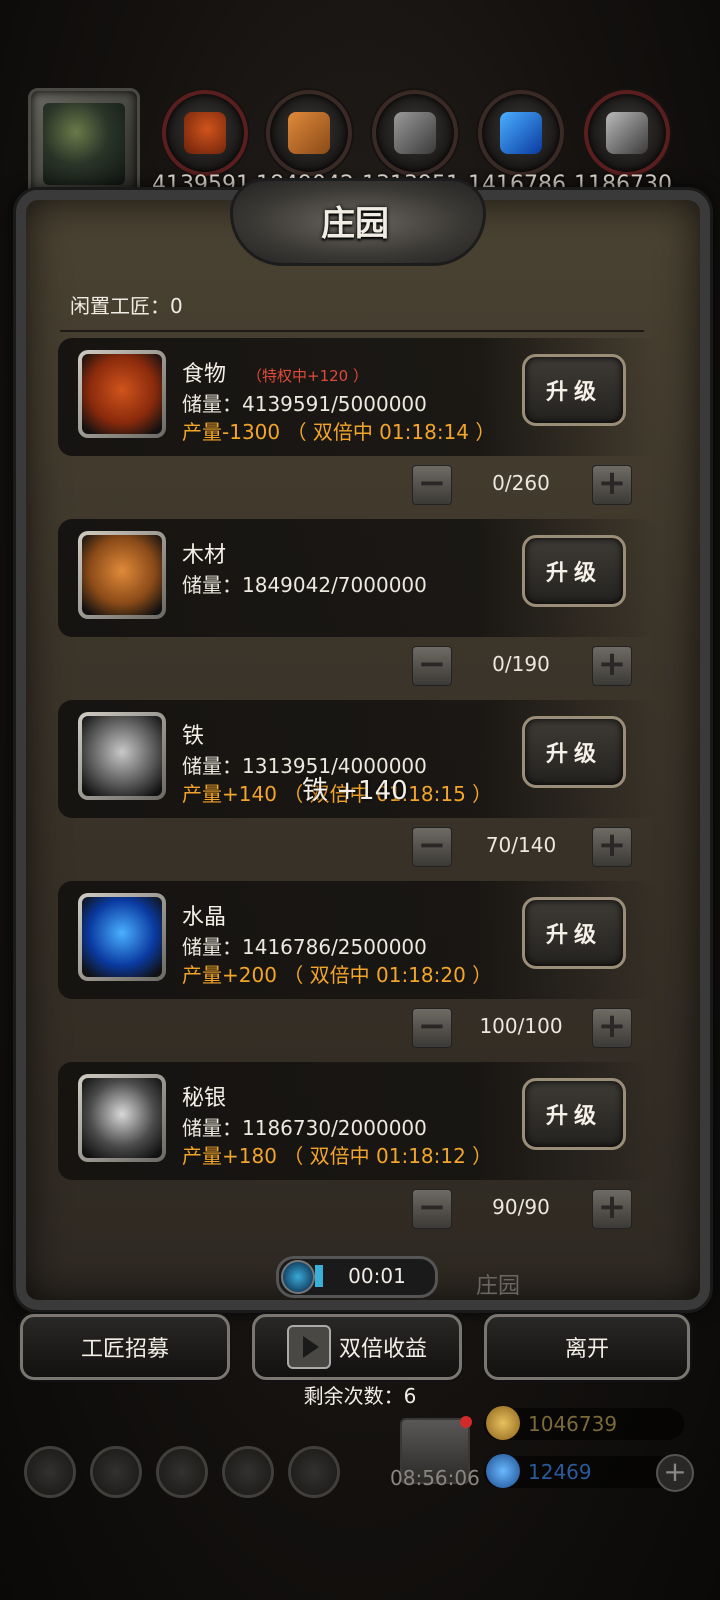 This screenshot has width=720, height=1600. Describe the element at coordinates (573, 1424) in the screenshot. I see `gold-value: 1046739` at that location.